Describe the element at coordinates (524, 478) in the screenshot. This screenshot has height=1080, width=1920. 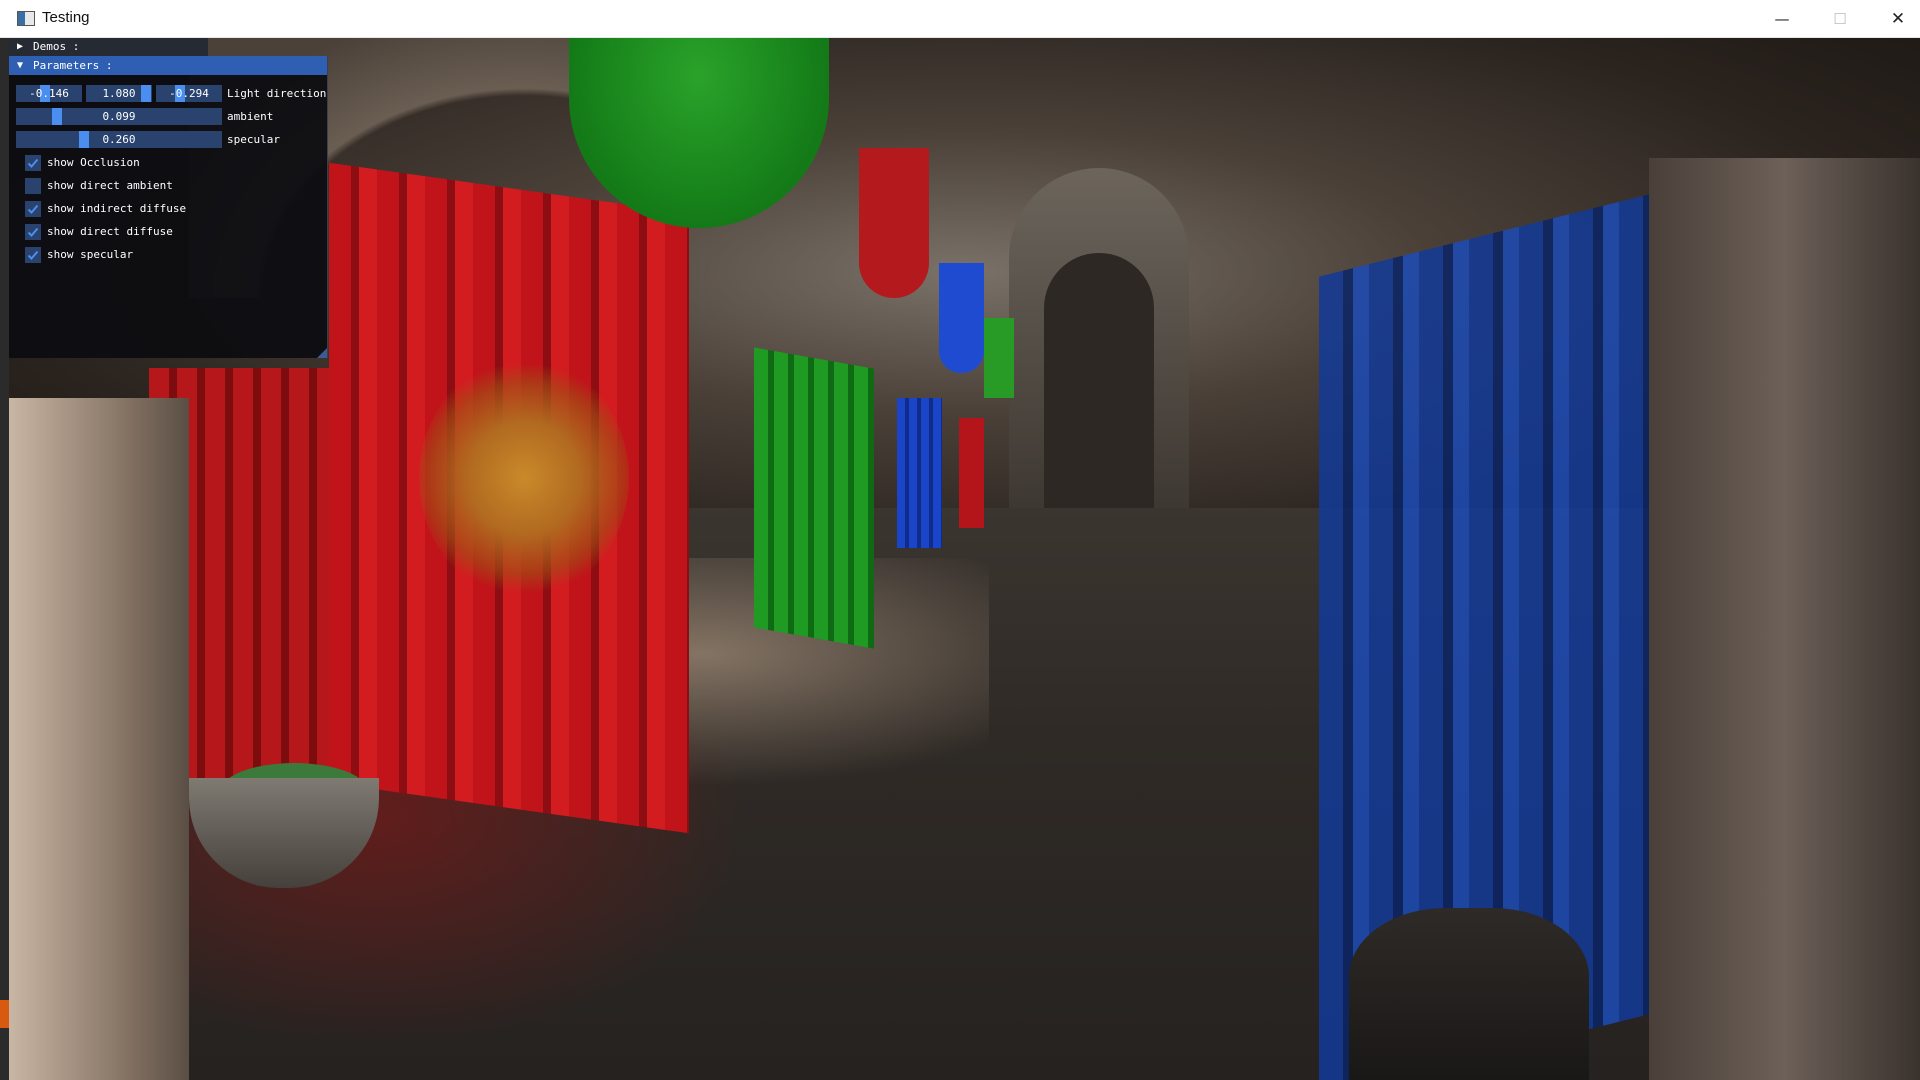
I see `curtain-medallion` at that location.